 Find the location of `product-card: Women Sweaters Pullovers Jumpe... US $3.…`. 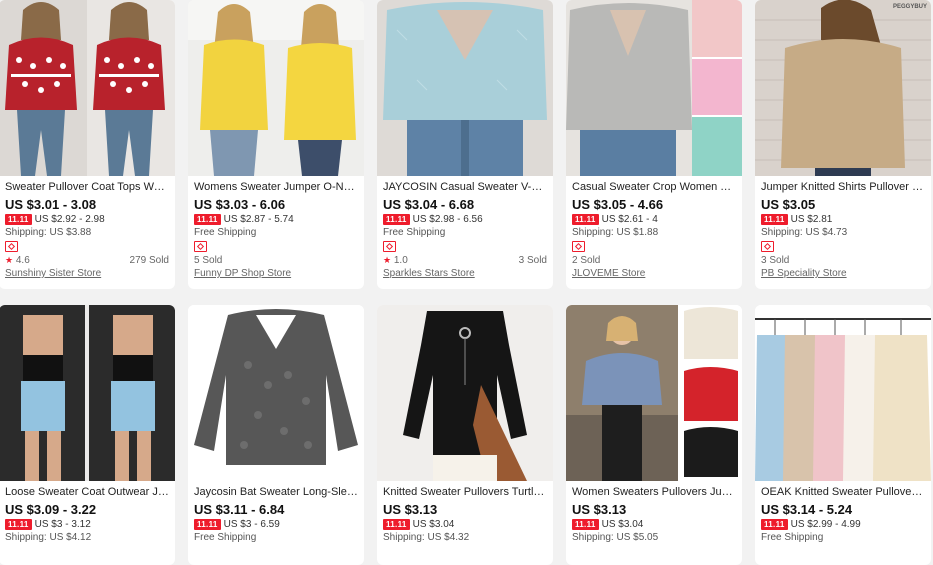

product-card: Women Sweaters Pullovers Jumpe... US $3.… is located at coordinates (654, 435).